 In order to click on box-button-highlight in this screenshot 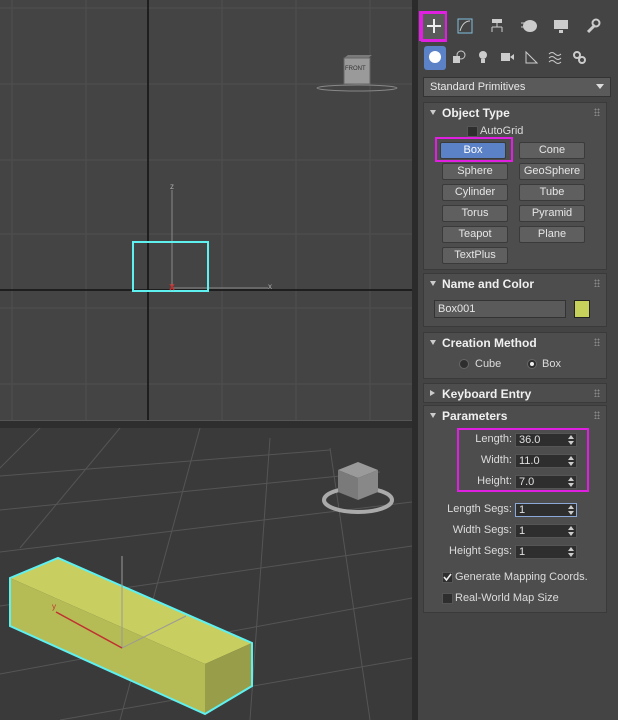, I will do `click(474, 149)`.